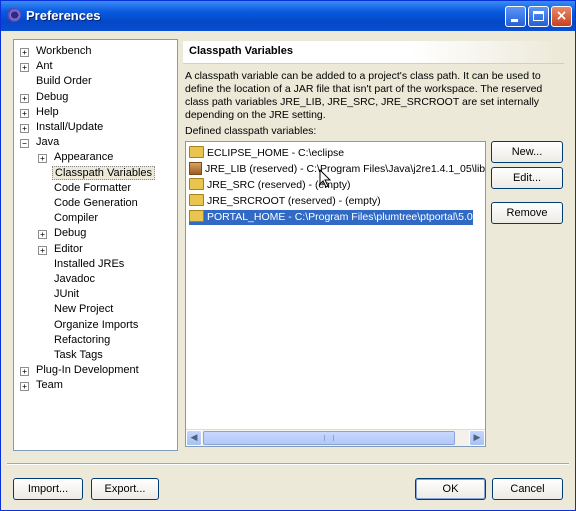  I want to click on tree-item-label: New Project, so click(84, 309).